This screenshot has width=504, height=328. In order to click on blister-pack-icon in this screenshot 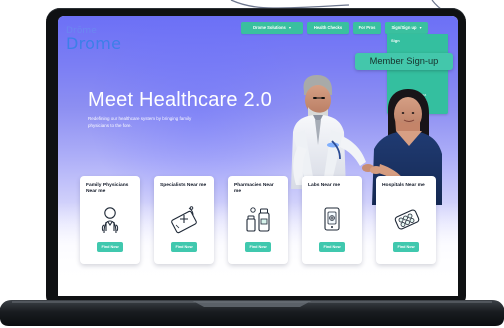, I will do `click(407, 219)`.